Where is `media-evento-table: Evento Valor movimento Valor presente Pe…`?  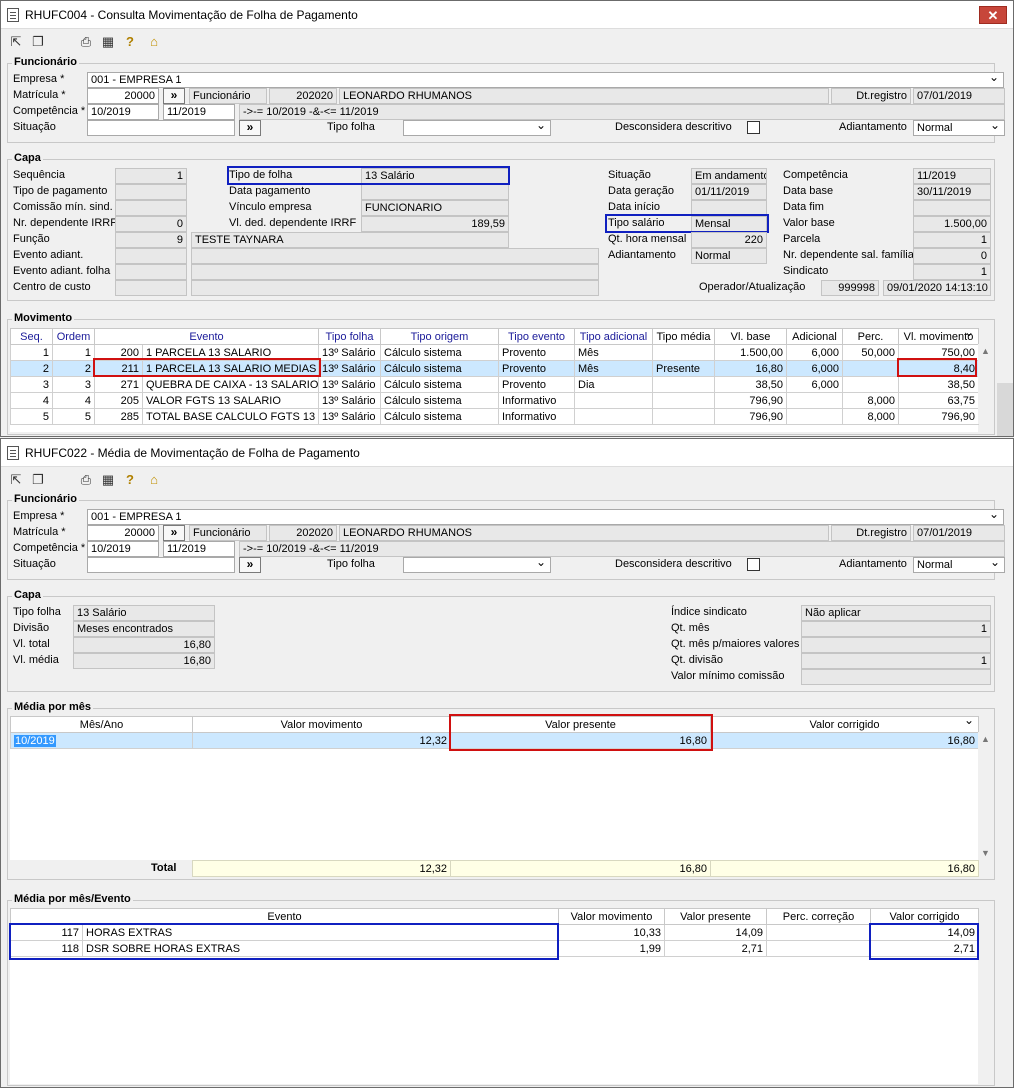
media-evento-table: Evento Valor movimento Valor presente Pe… is located at coordinates (494, 932).